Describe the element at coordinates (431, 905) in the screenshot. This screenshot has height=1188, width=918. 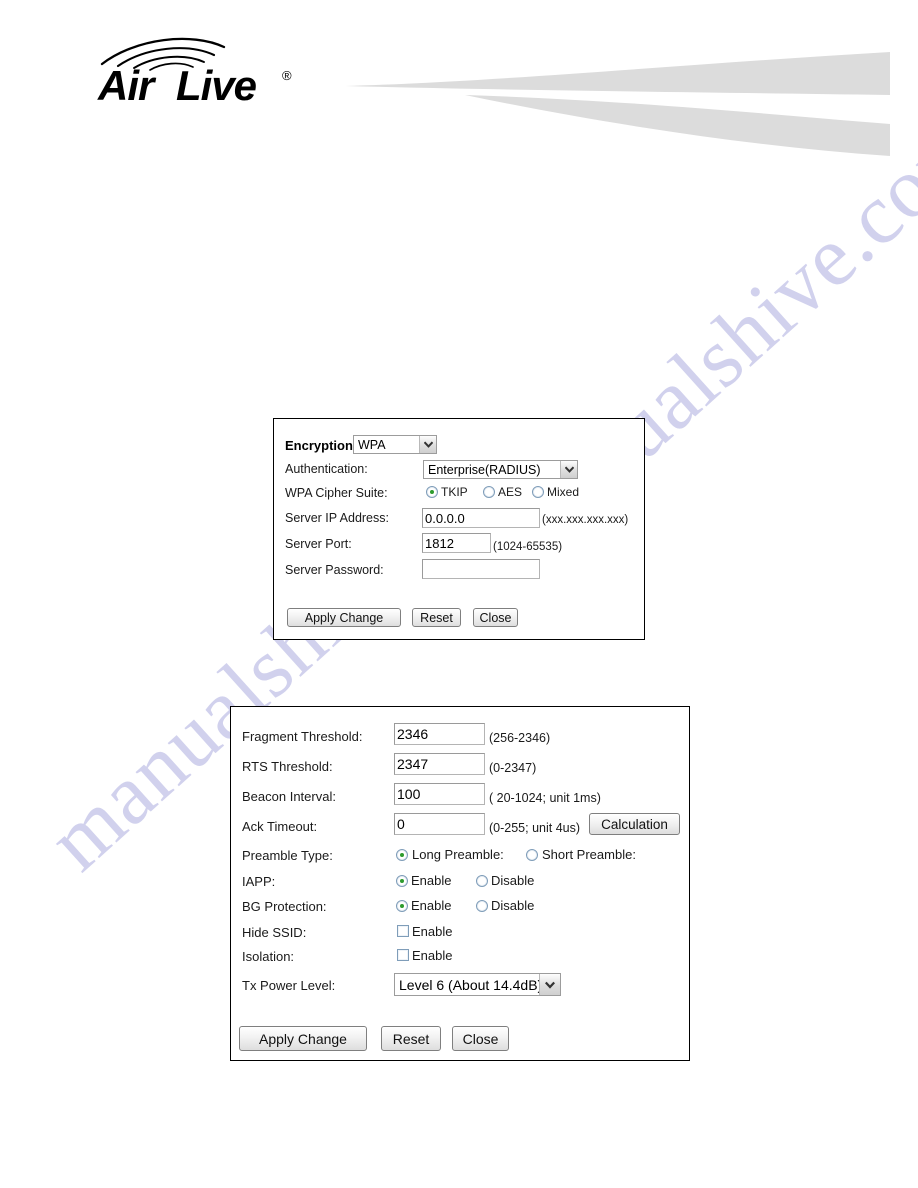
I see `bg-label-enable: Enable` at that location.